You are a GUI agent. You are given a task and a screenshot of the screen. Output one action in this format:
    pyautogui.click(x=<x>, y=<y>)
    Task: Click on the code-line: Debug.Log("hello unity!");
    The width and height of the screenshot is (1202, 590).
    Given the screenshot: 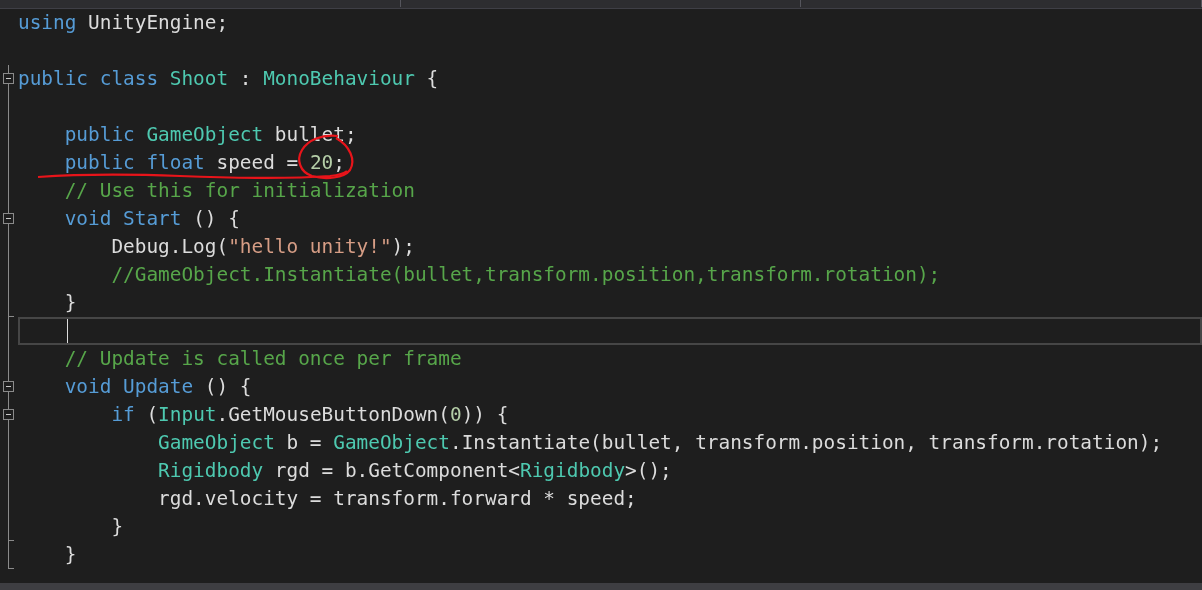 What is the action you would take?
    pyautogui.click(x=262, y=247)
    